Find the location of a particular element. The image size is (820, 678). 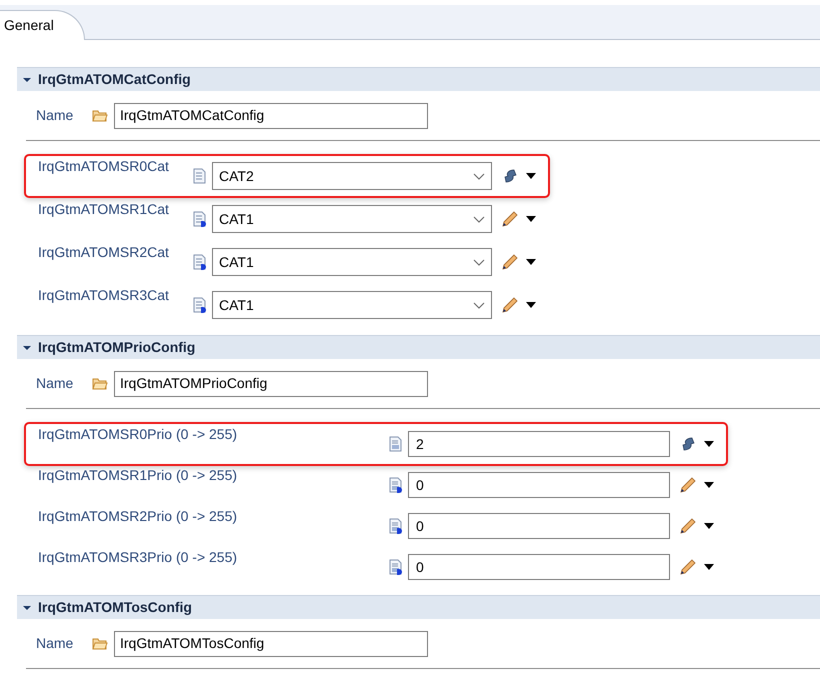

value-dropdown: CAT2 is located at coordinates (352, 176).